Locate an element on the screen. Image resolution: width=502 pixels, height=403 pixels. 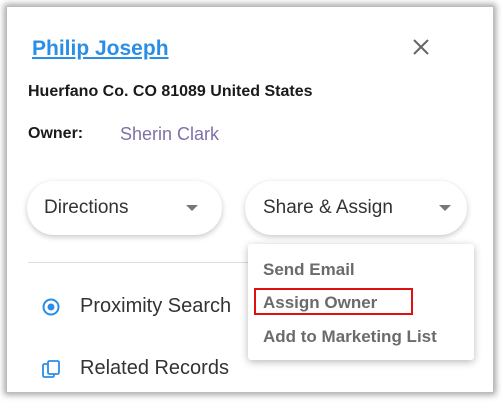
related-records-item: Related Records is located at coordinates (135, 368).